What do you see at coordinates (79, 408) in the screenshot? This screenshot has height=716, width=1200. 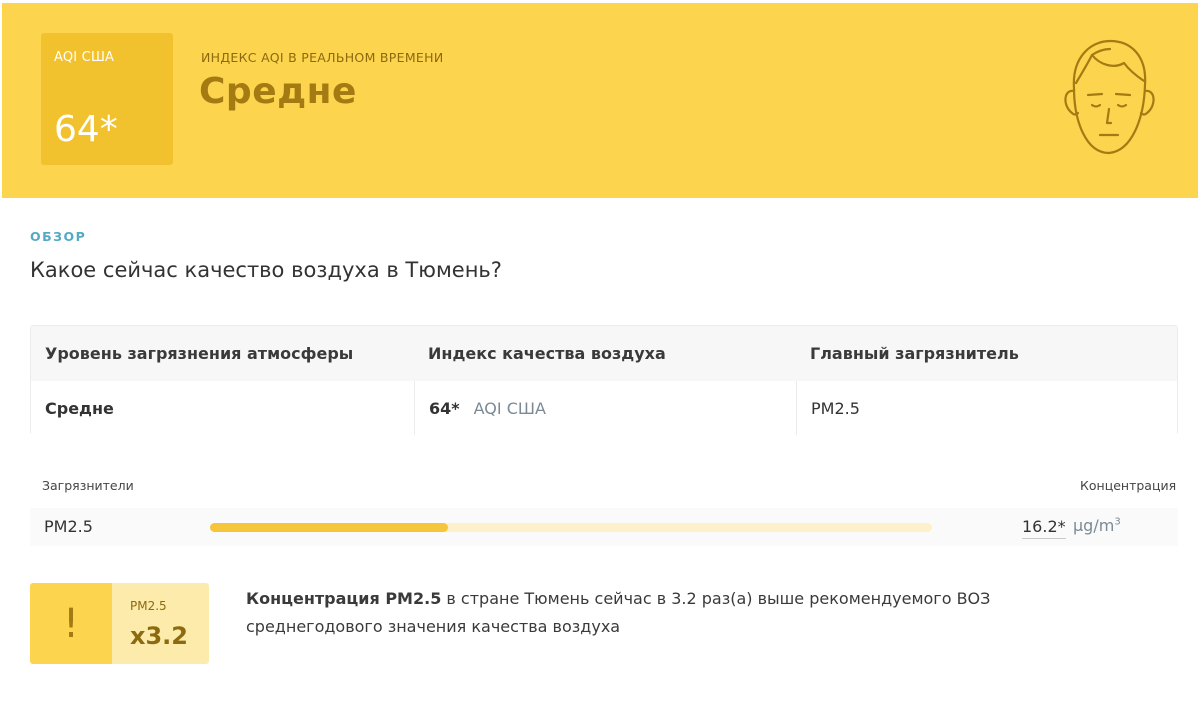 I see `cell-pollution-level: Средне` at bounding box center [79, 408].